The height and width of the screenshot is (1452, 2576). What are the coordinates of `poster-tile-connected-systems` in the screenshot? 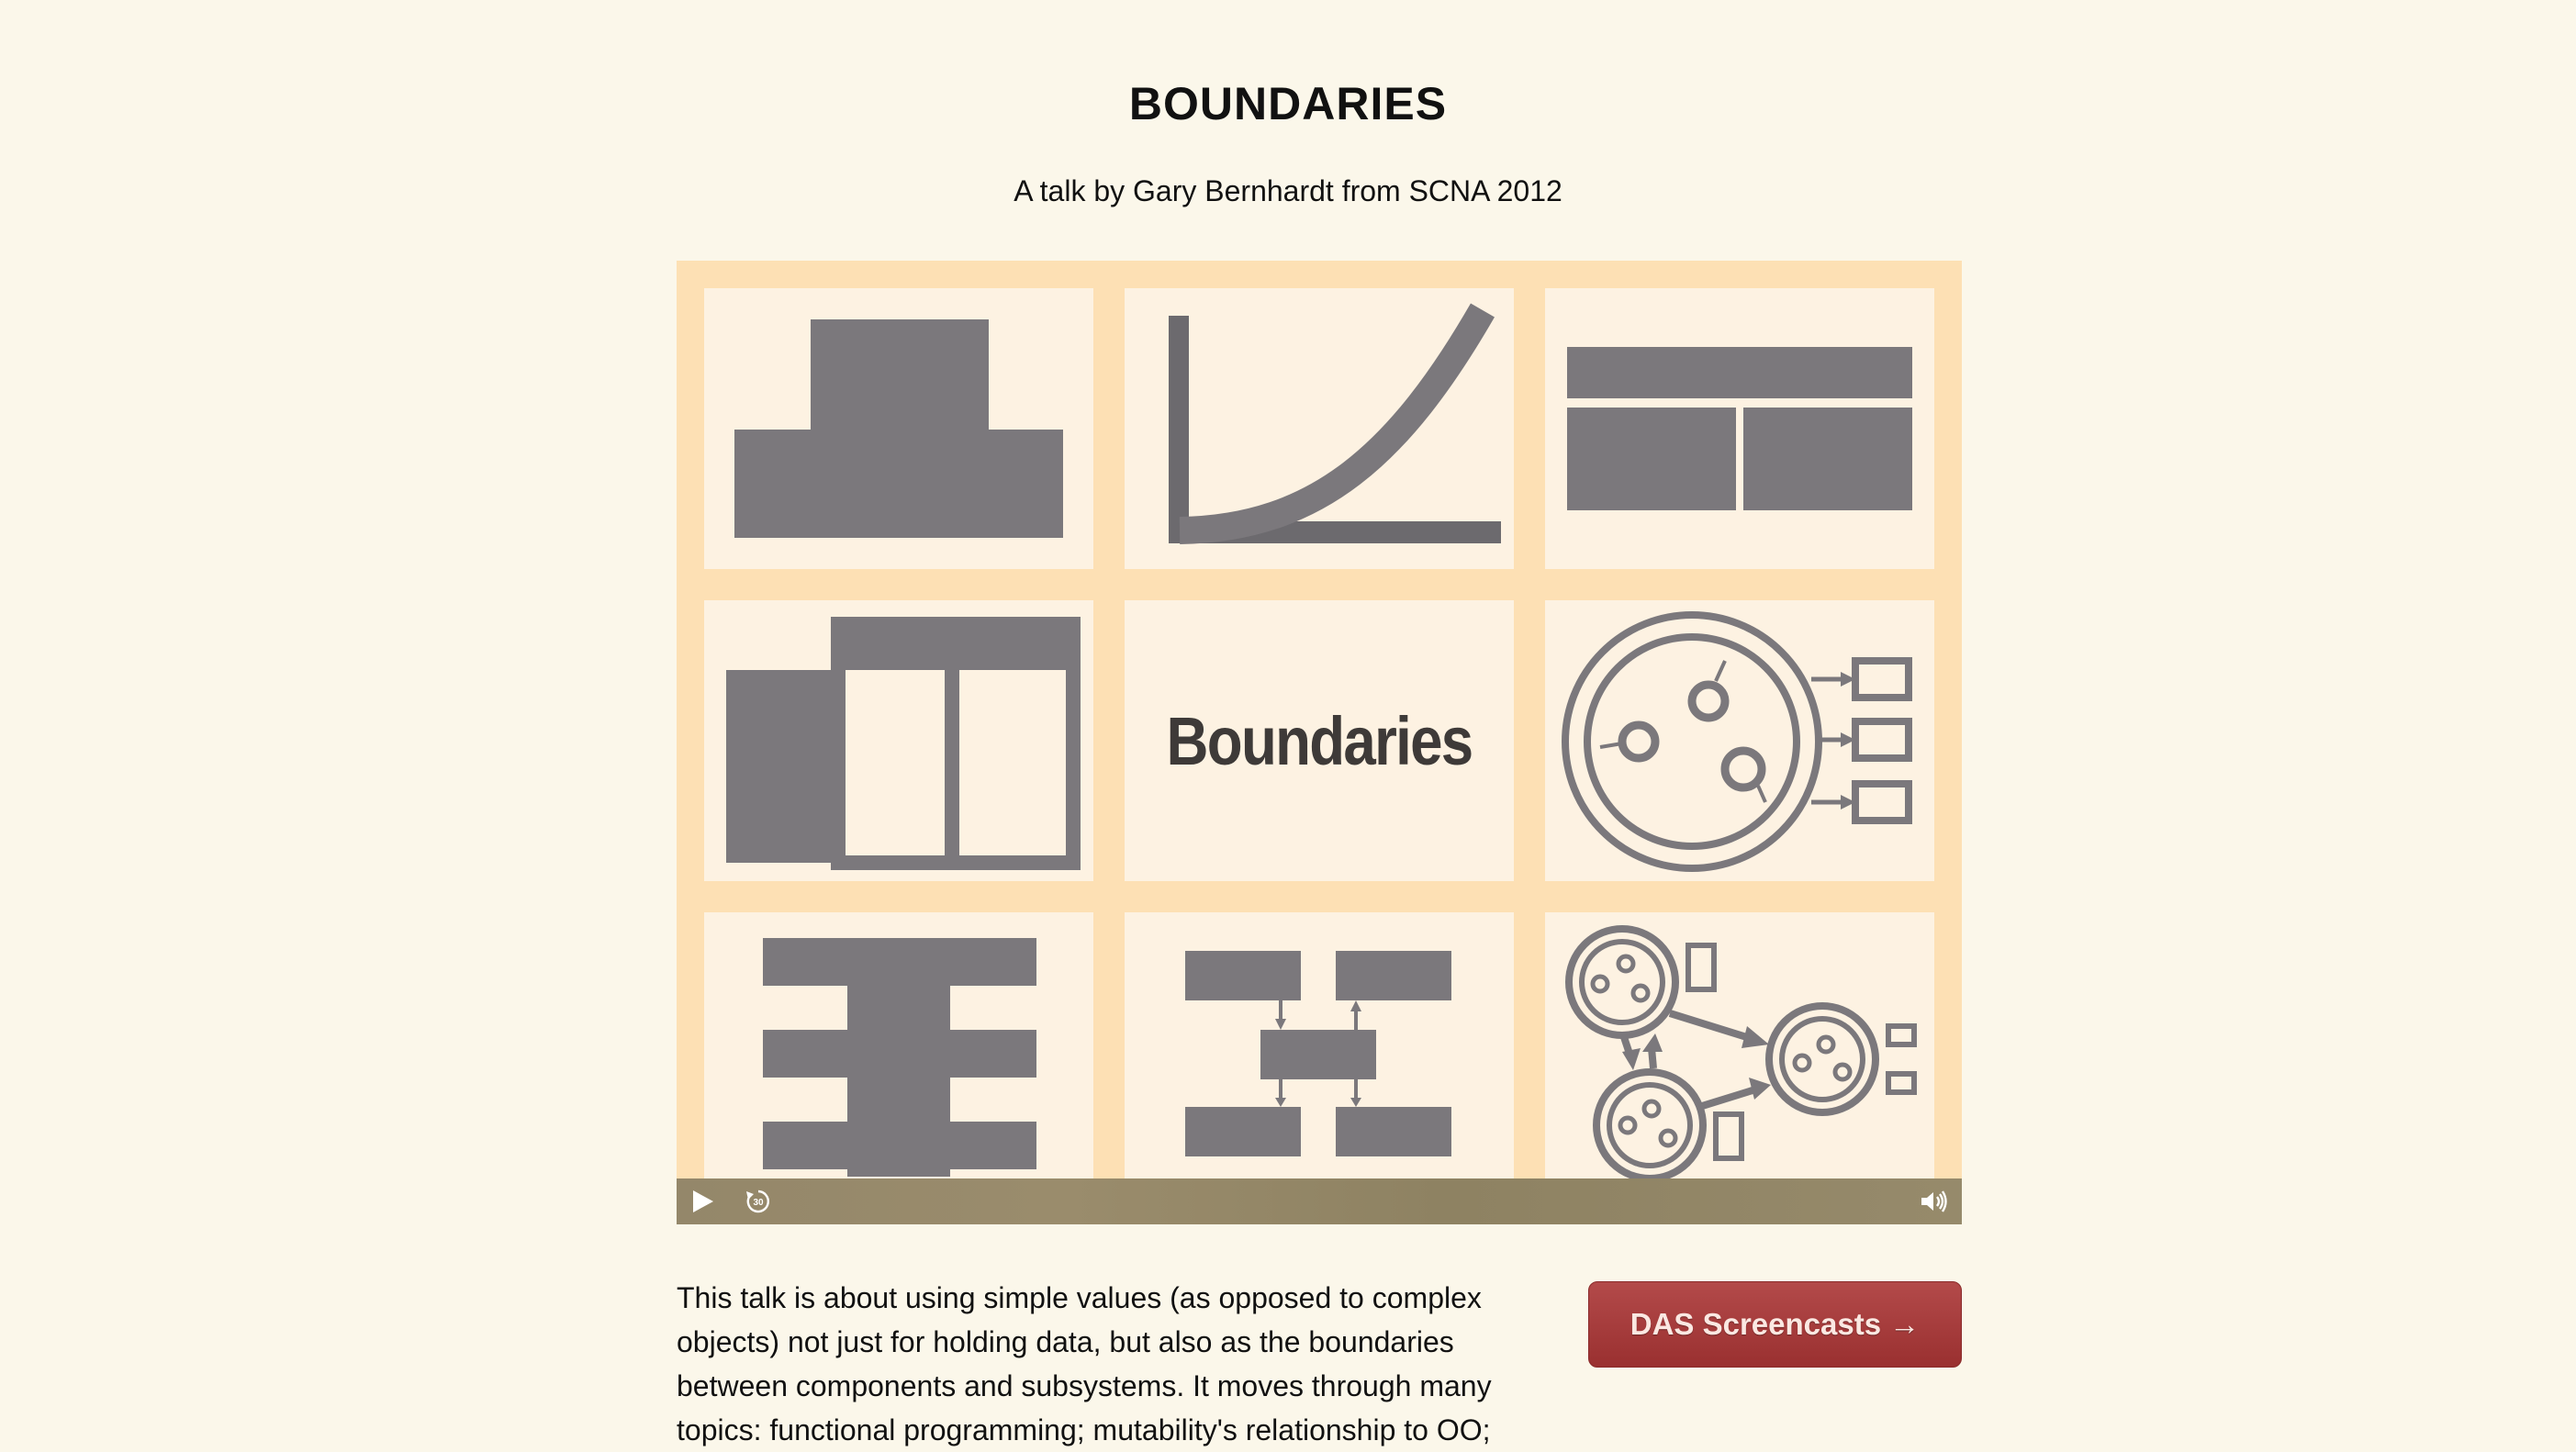 It's located at (1739, 1052).